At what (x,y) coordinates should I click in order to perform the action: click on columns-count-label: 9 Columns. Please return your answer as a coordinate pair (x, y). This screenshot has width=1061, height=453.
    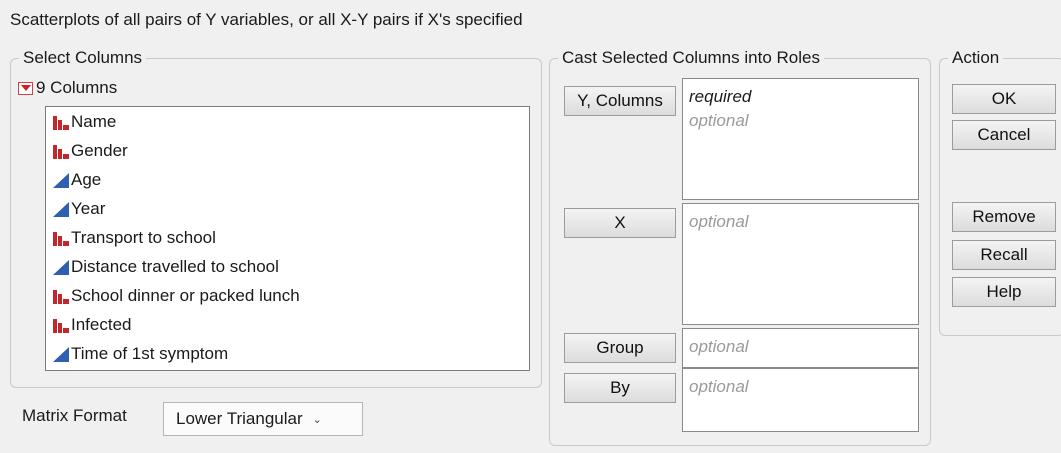
    Looking at the image, I should click on (77, 87).